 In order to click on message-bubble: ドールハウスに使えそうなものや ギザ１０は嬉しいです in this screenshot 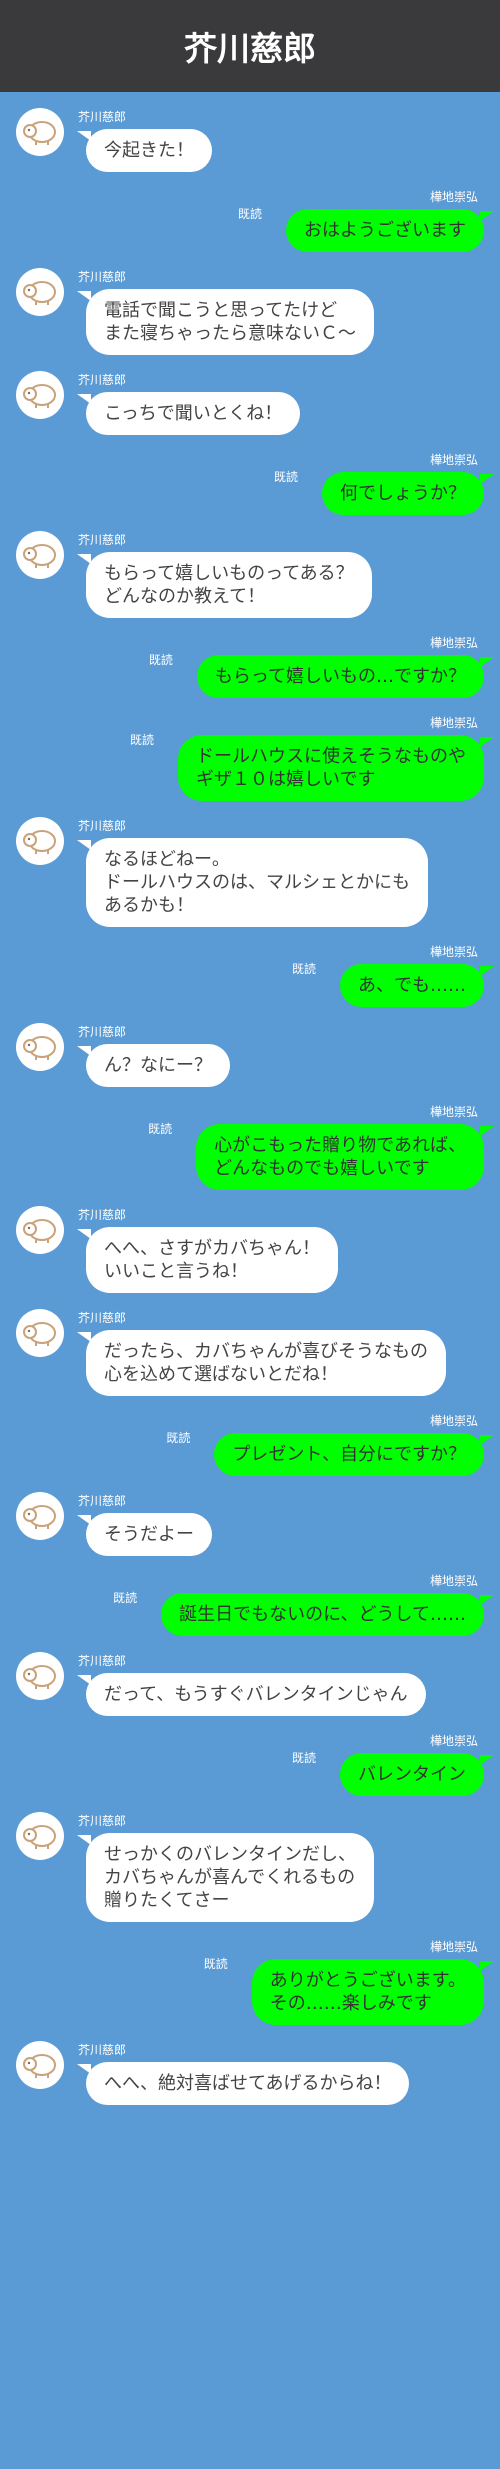, I will do `click(336, 768)`.